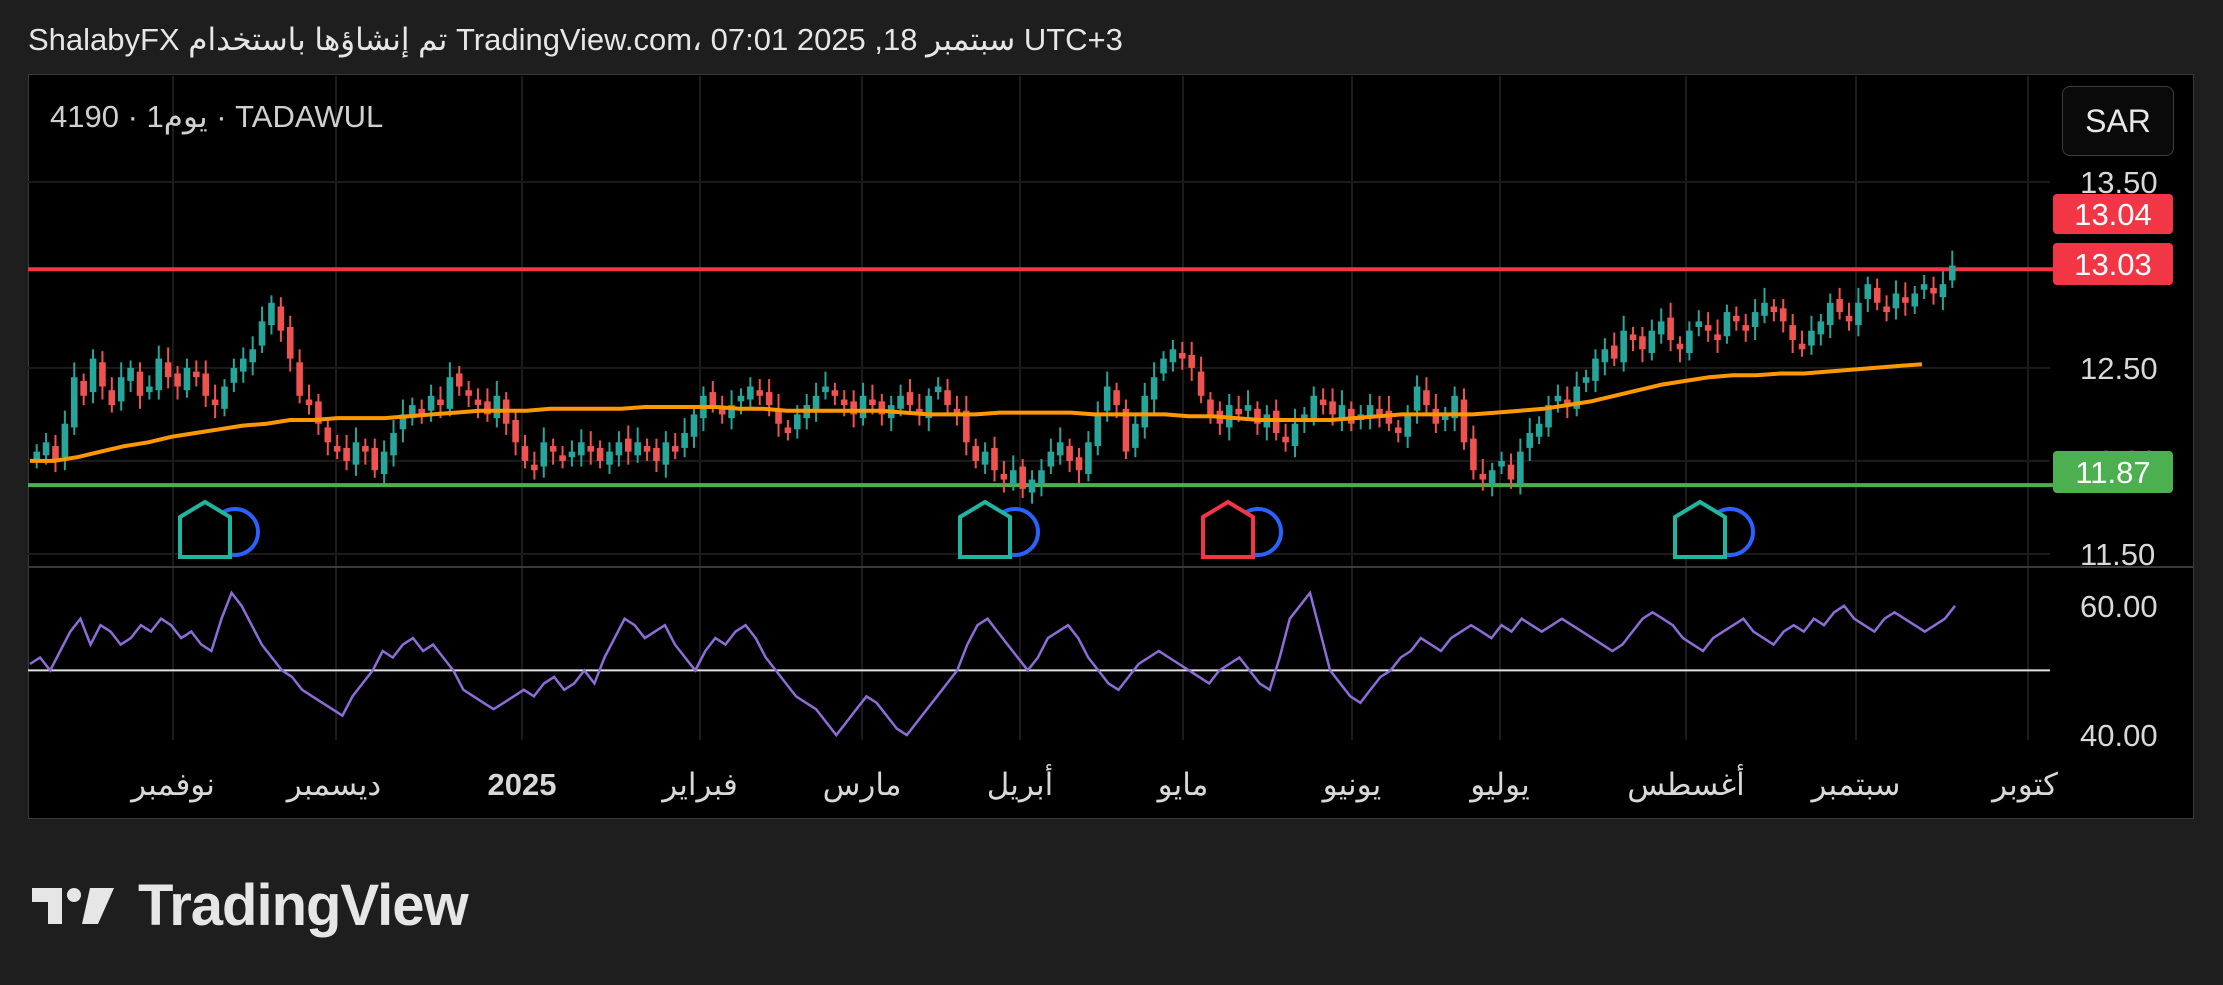  I want to click on currency-button: SAR, so click(2118, 121).